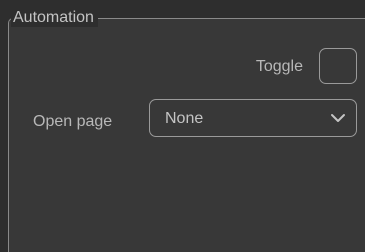  What do you see at coordinates (54, 18) in the screenshot?
I see `panel-title: Automation` at bounding box center [54, 18].